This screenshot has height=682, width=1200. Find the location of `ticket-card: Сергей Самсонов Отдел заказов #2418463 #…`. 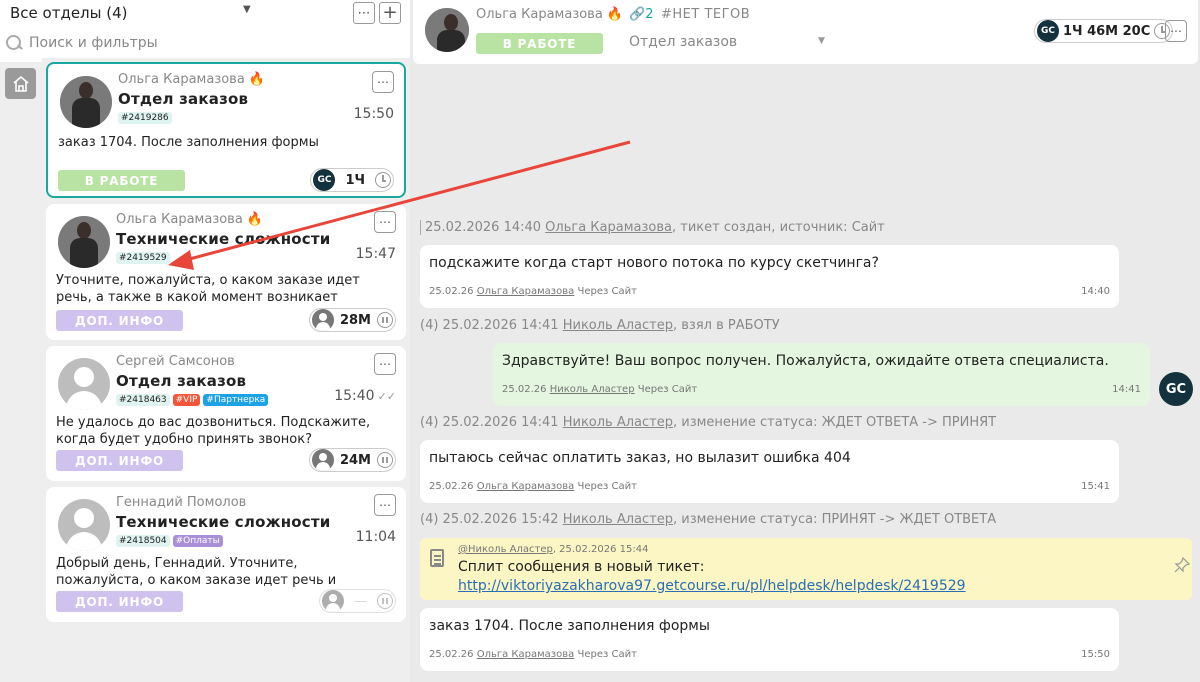

ticket-card: Сергей Самсонов Отдел заказов #2418463 #… is located at coordinates (226, 413).